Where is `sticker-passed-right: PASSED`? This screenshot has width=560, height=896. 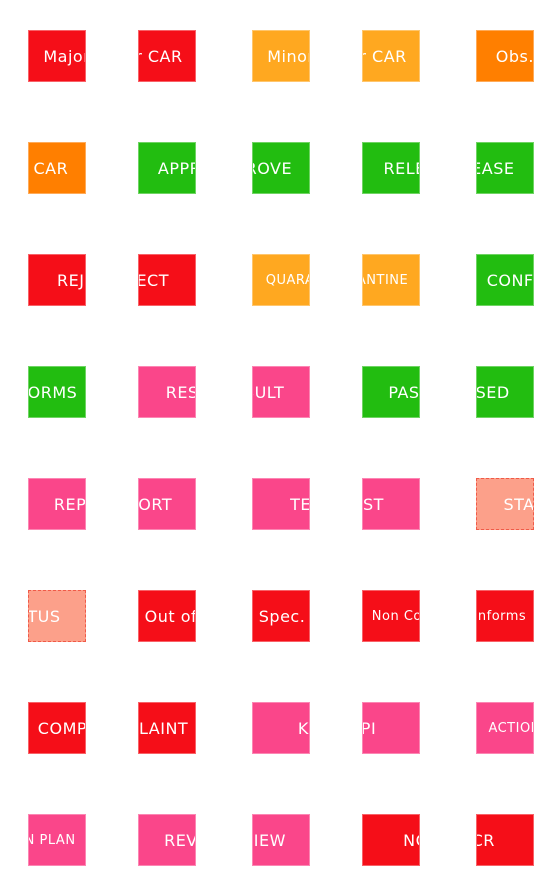
sticker-passed-right: PASSED is located at coordinates (505, 392).